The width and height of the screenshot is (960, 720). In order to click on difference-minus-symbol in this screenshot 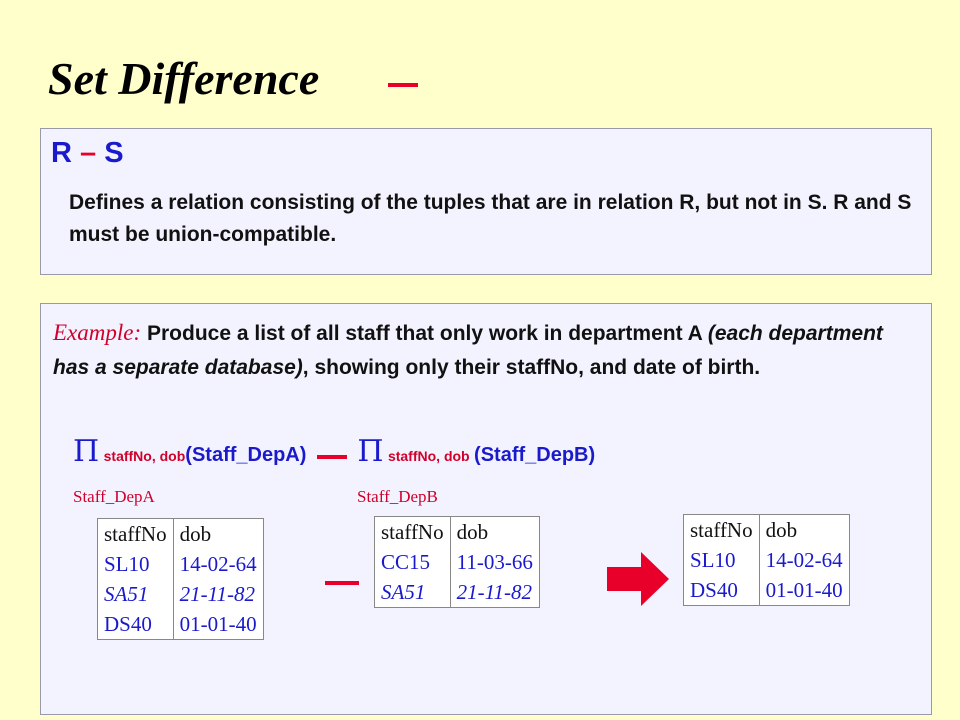, I will do `click(342, 583)`.